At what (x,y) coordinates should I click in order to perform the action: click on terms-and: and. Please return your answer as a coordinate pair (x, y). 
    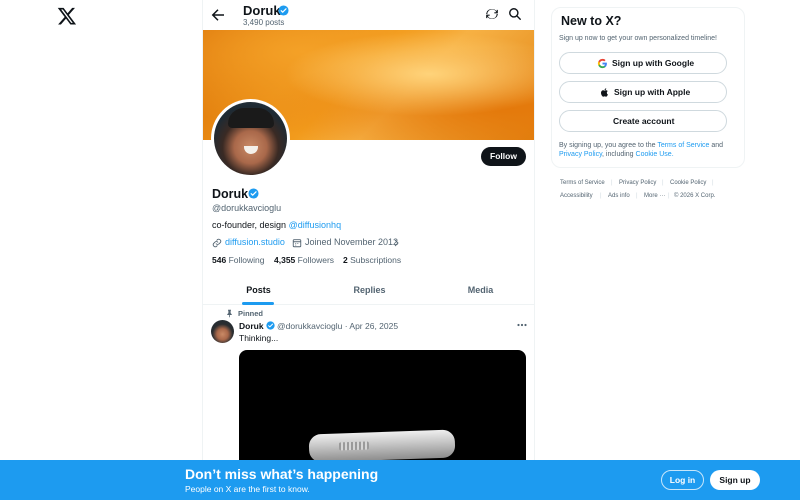
    Looking at the image, I should click on (716, 145).